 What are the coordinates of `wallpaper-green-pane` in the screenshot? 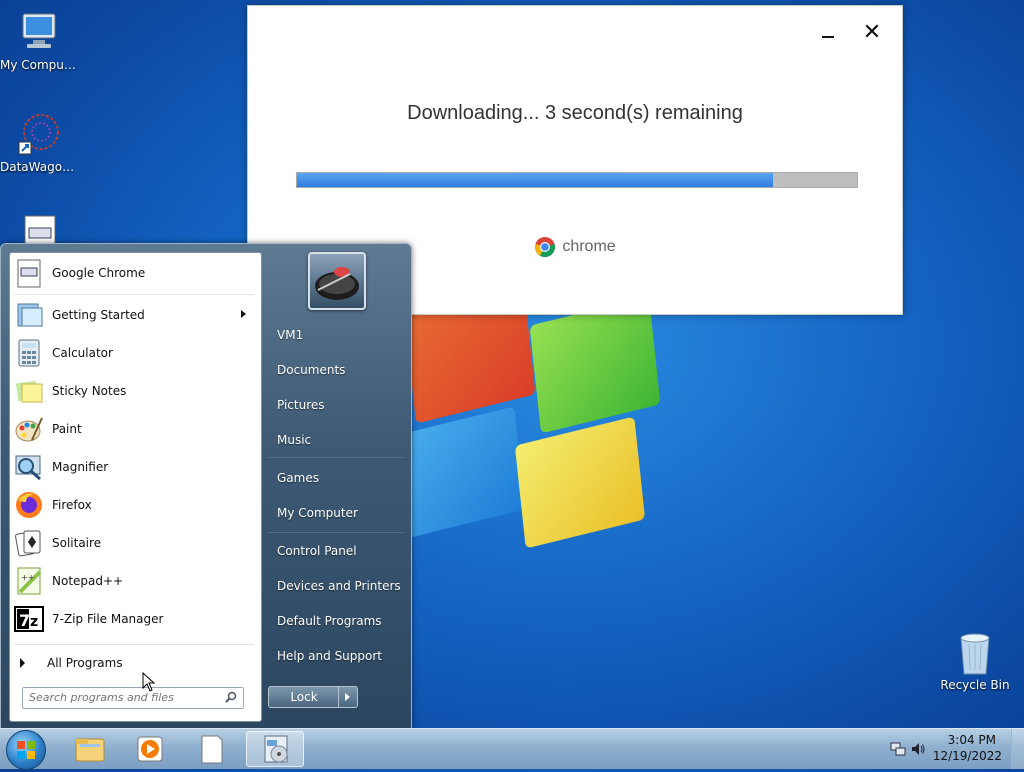 It's located at (595, 365).